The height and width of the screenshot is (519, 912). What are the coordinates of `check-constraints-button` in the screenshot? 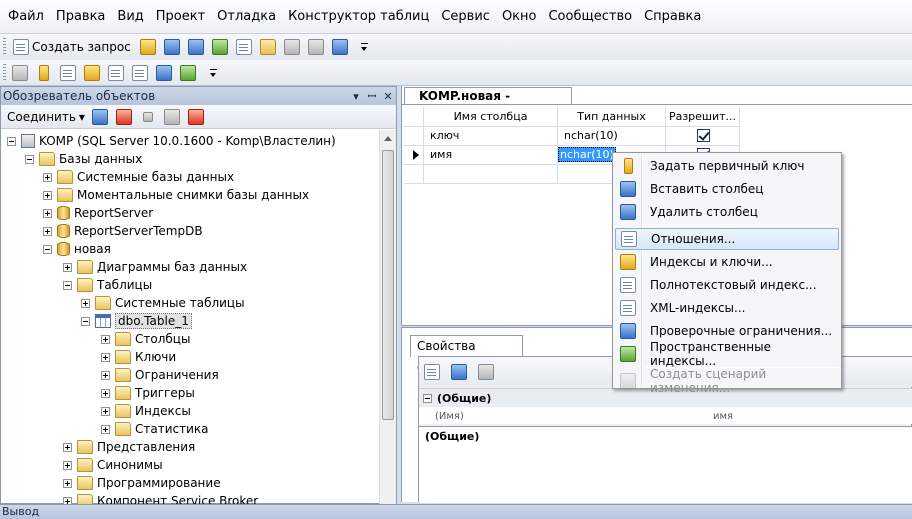 It's located at (164, 73).